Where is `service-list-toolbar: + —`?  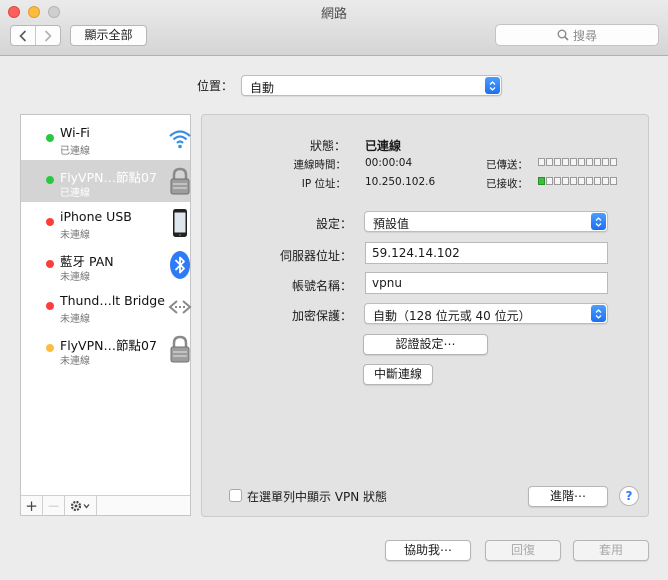 service-list-toolbar: + — is located at coordinates (105, 505).